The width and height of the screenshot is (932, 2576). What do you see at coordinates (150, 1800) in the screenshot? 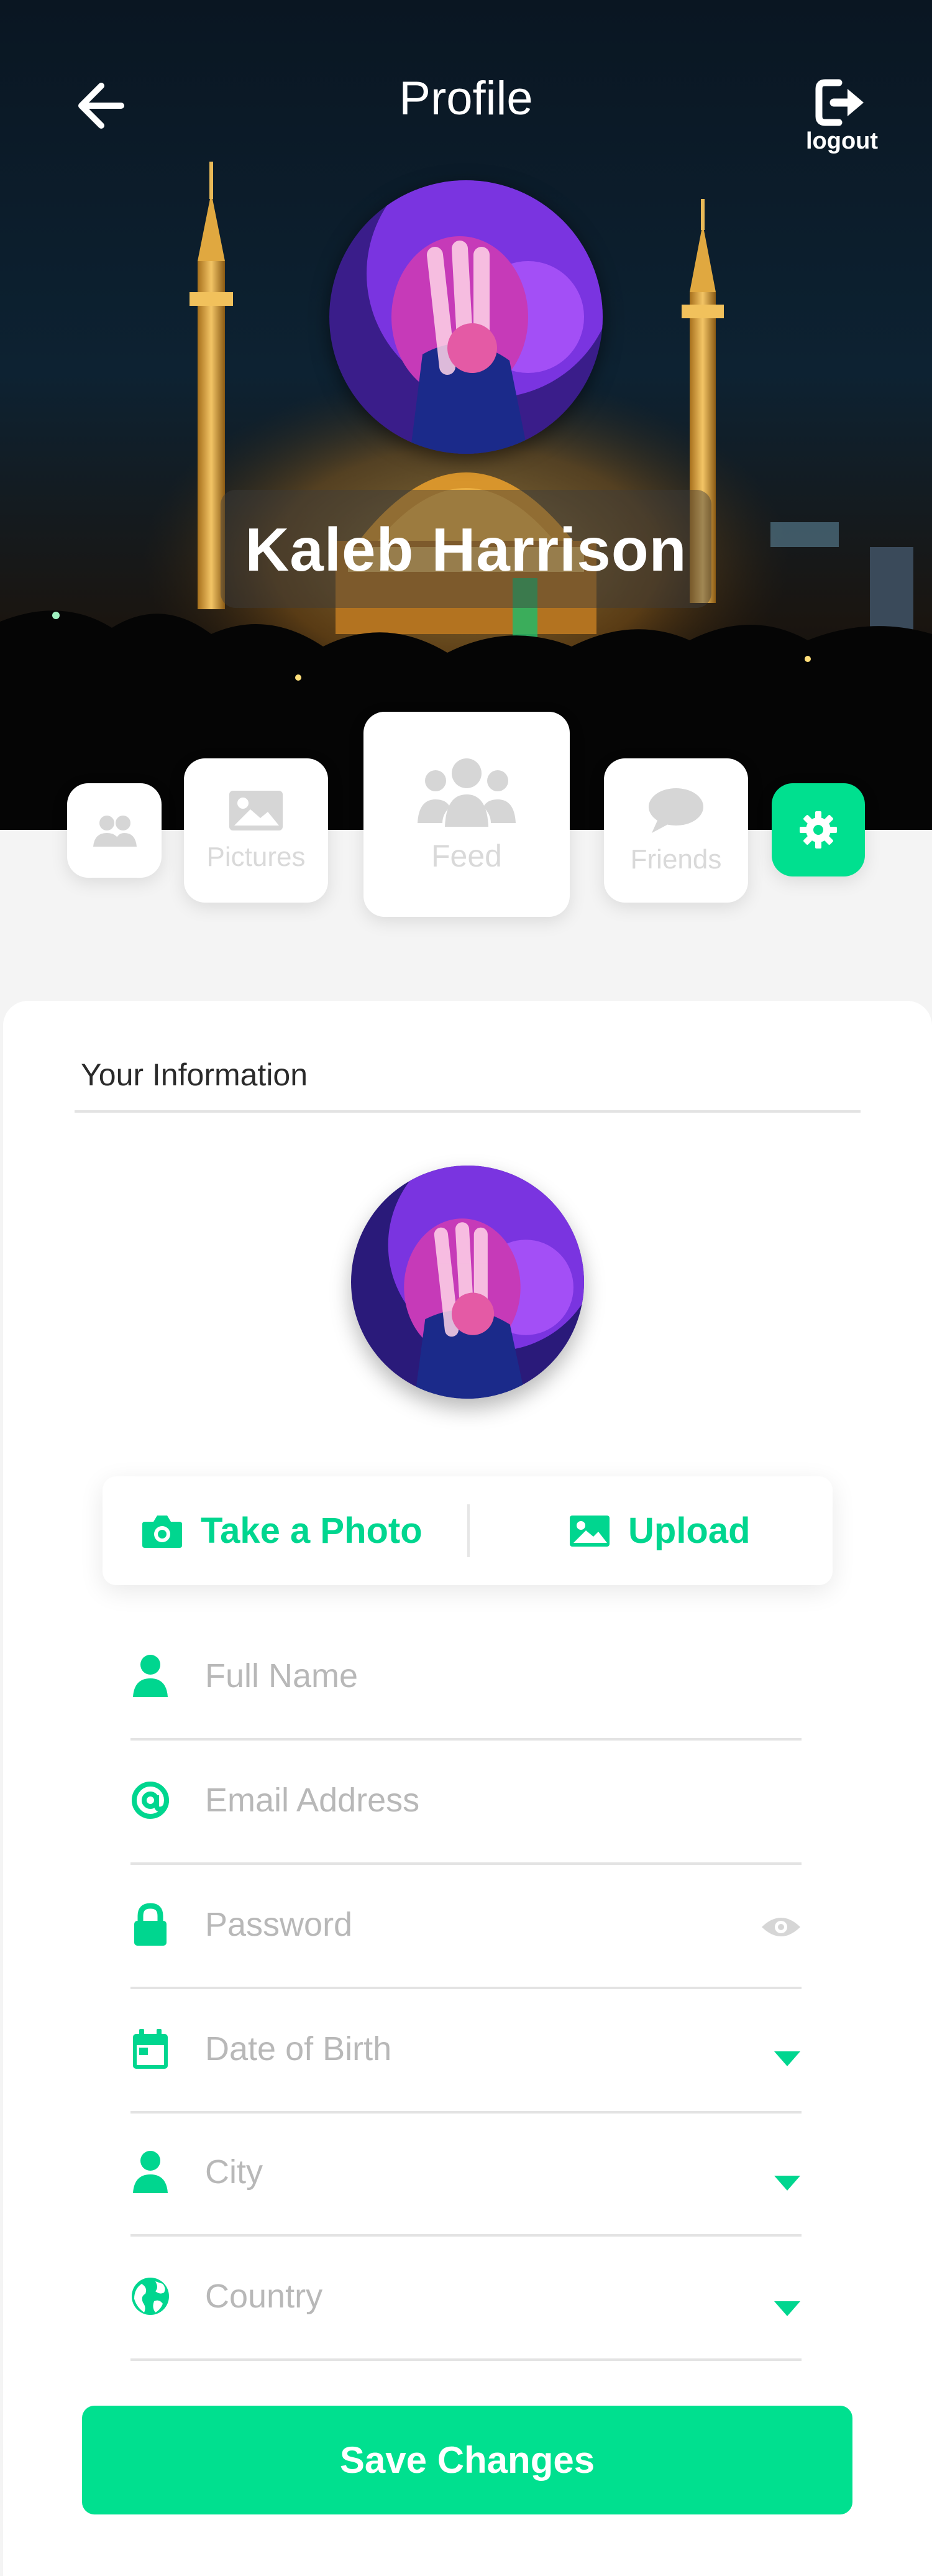
I see `at-icon` at bounding box center [150, 1800].